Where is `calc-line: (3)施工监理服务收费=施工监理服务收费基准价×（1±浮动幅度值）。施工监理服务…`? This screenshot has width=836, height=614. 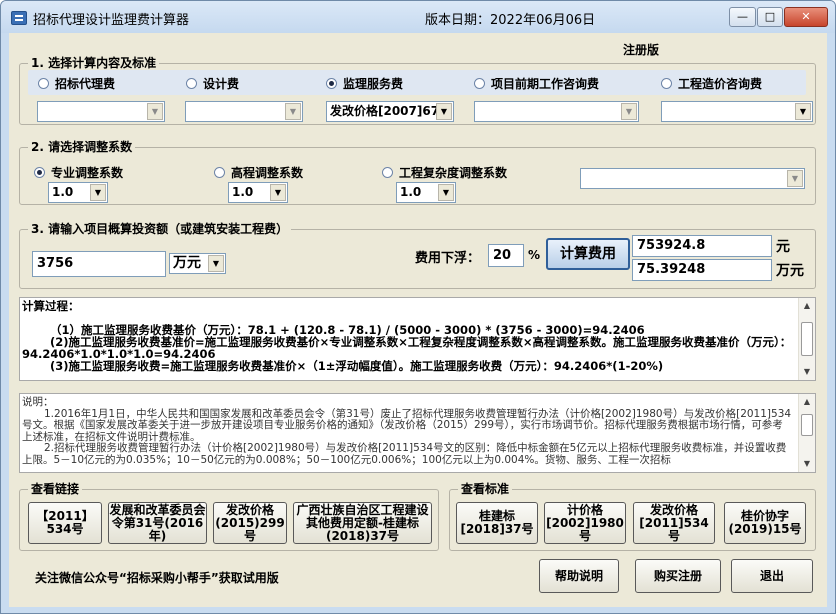
calc-line: (3)施工监理服务收费=施工监理服务收费基准价×（1±浮动幅度值）。施工监理服务… is located at coordinates (357, 366).